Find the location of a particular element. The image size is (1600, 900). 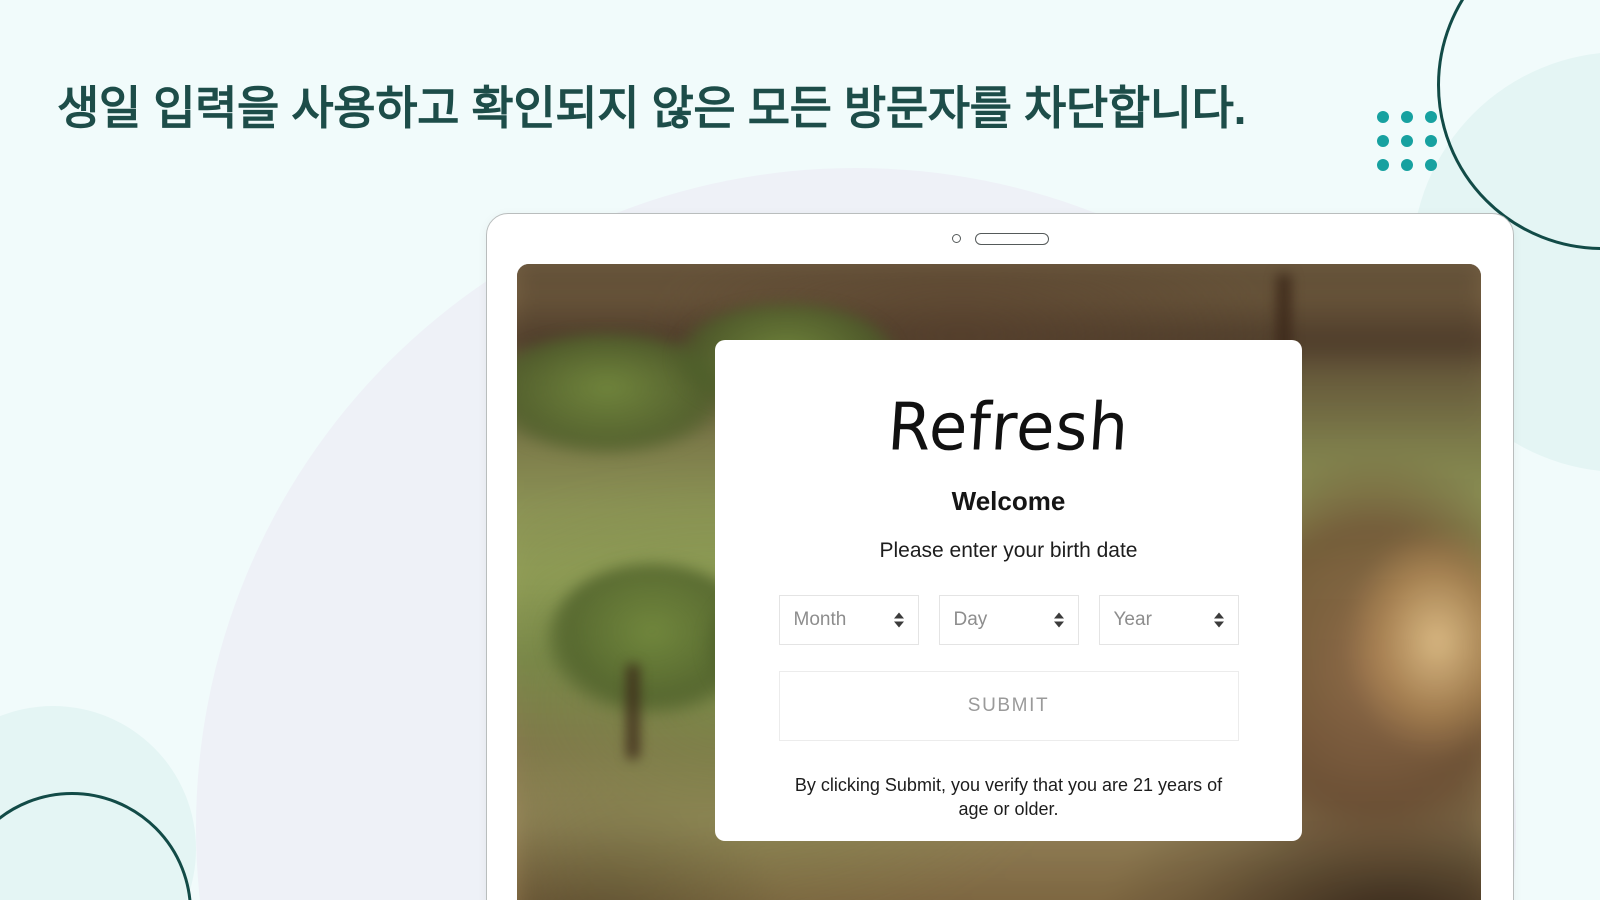

modal-subtitle: Please enter your birth date is located at coordinates (1008, 550).